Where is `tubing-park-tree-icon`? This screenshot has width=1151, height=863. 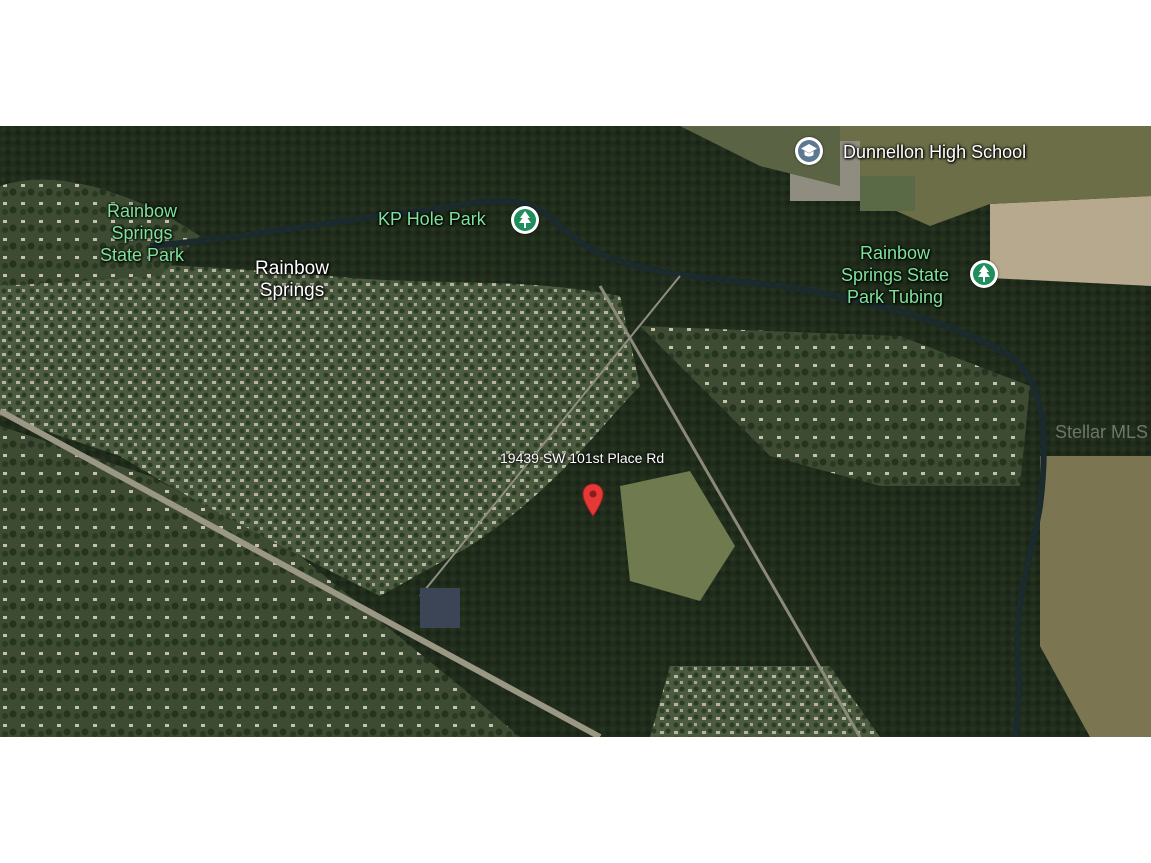 tubing-park-tree-icon is located at coordinates (984, 274).